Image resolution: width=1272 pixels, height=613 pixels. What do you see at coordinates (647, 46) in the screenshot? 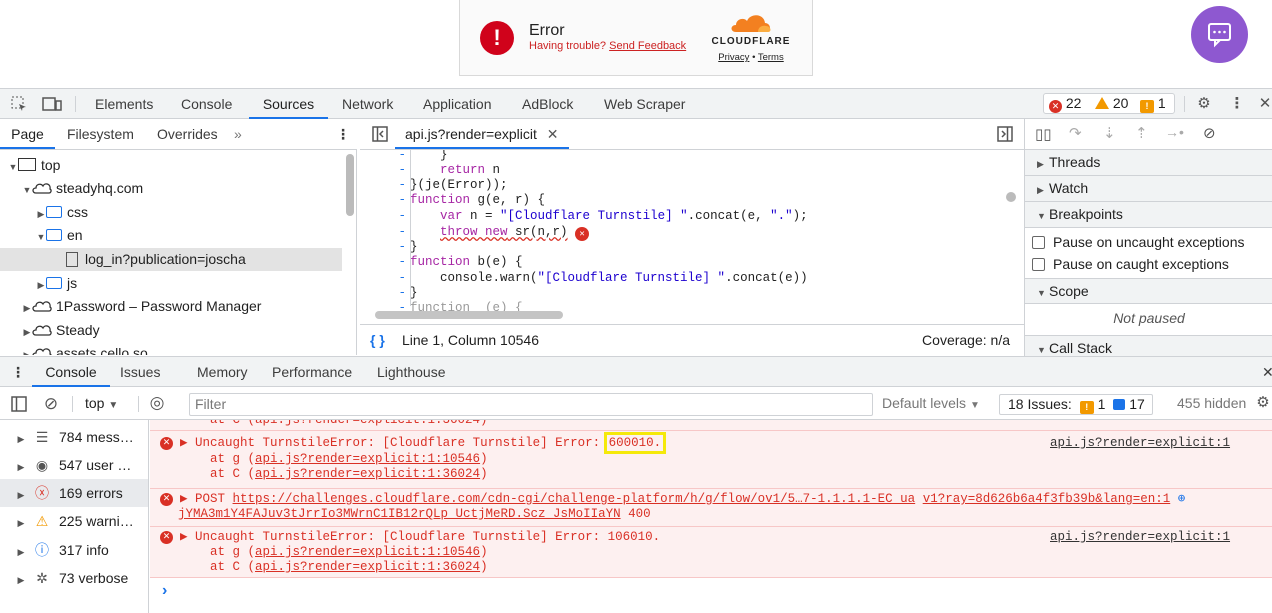
I see `send-feedback-link: Send Feedback` at bounding box center [647, 46].